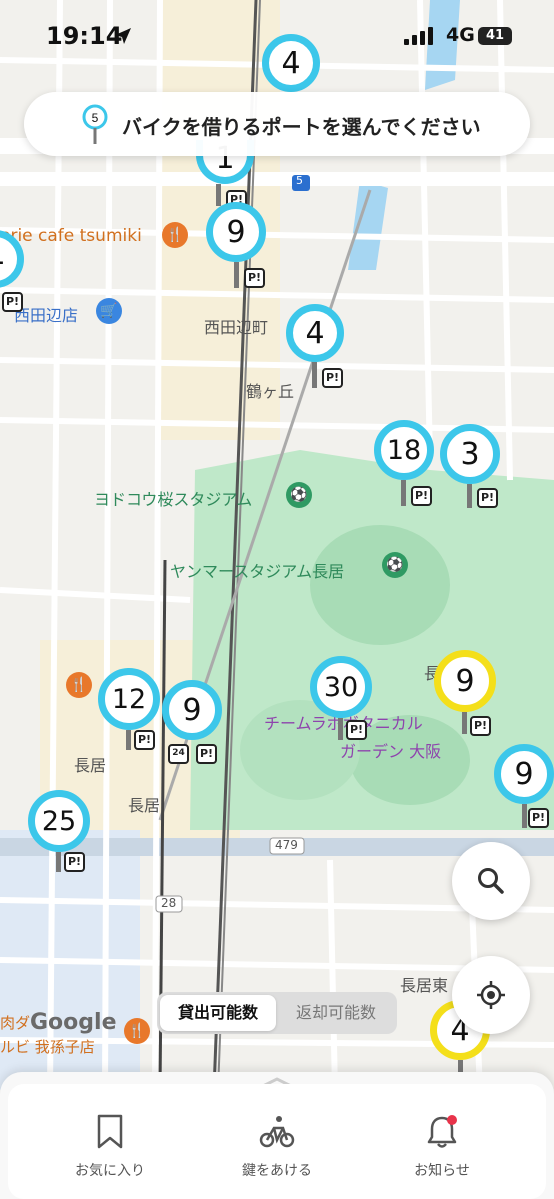  What do you see at coordinates (277, 37) in the screenshot?
I see `status-bar: 19:14 4G 41` at bounding box center [277, 37].